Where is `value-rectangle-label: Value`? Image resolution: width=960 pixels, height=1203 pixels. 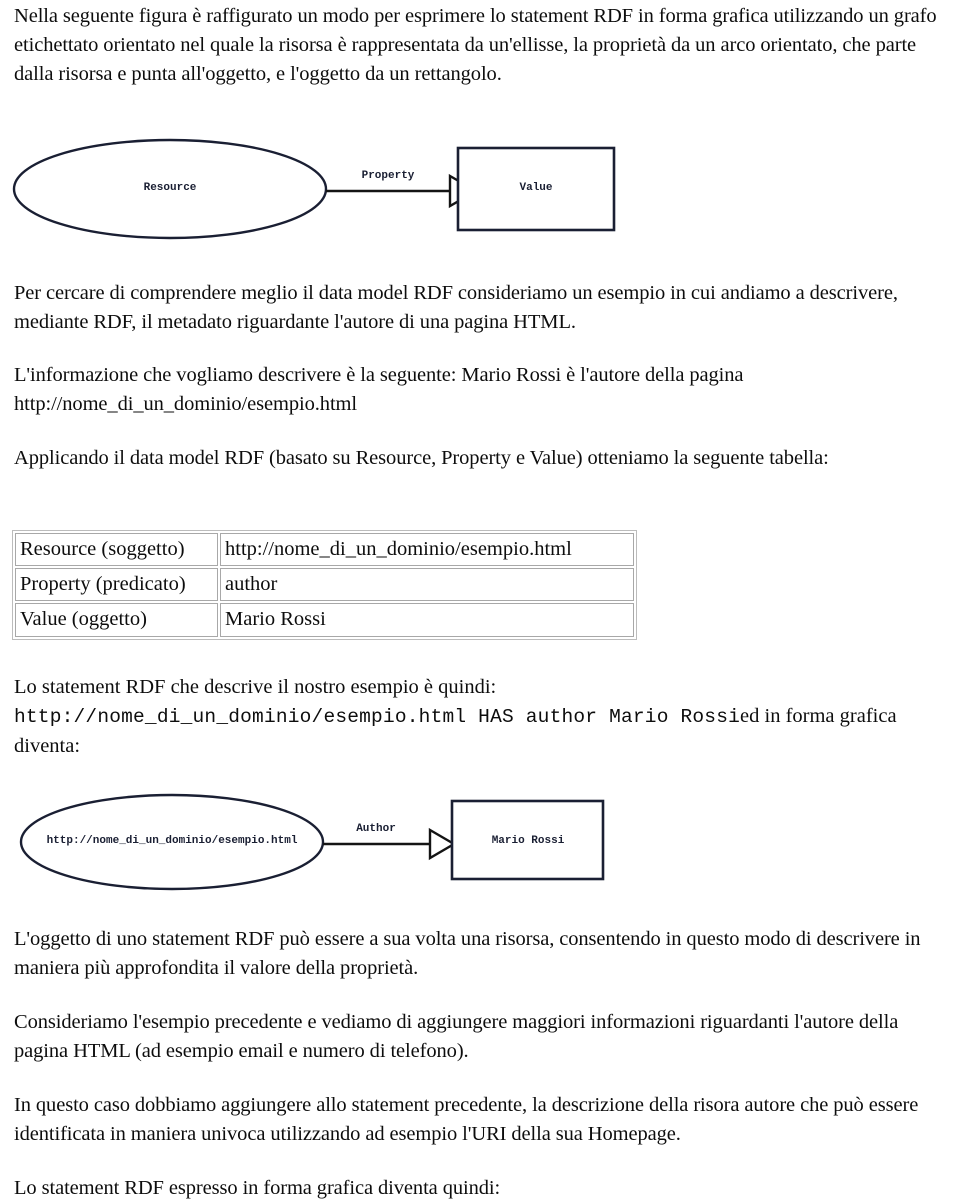 value-rectangle-label: Value is located at coordinates (536, 188).